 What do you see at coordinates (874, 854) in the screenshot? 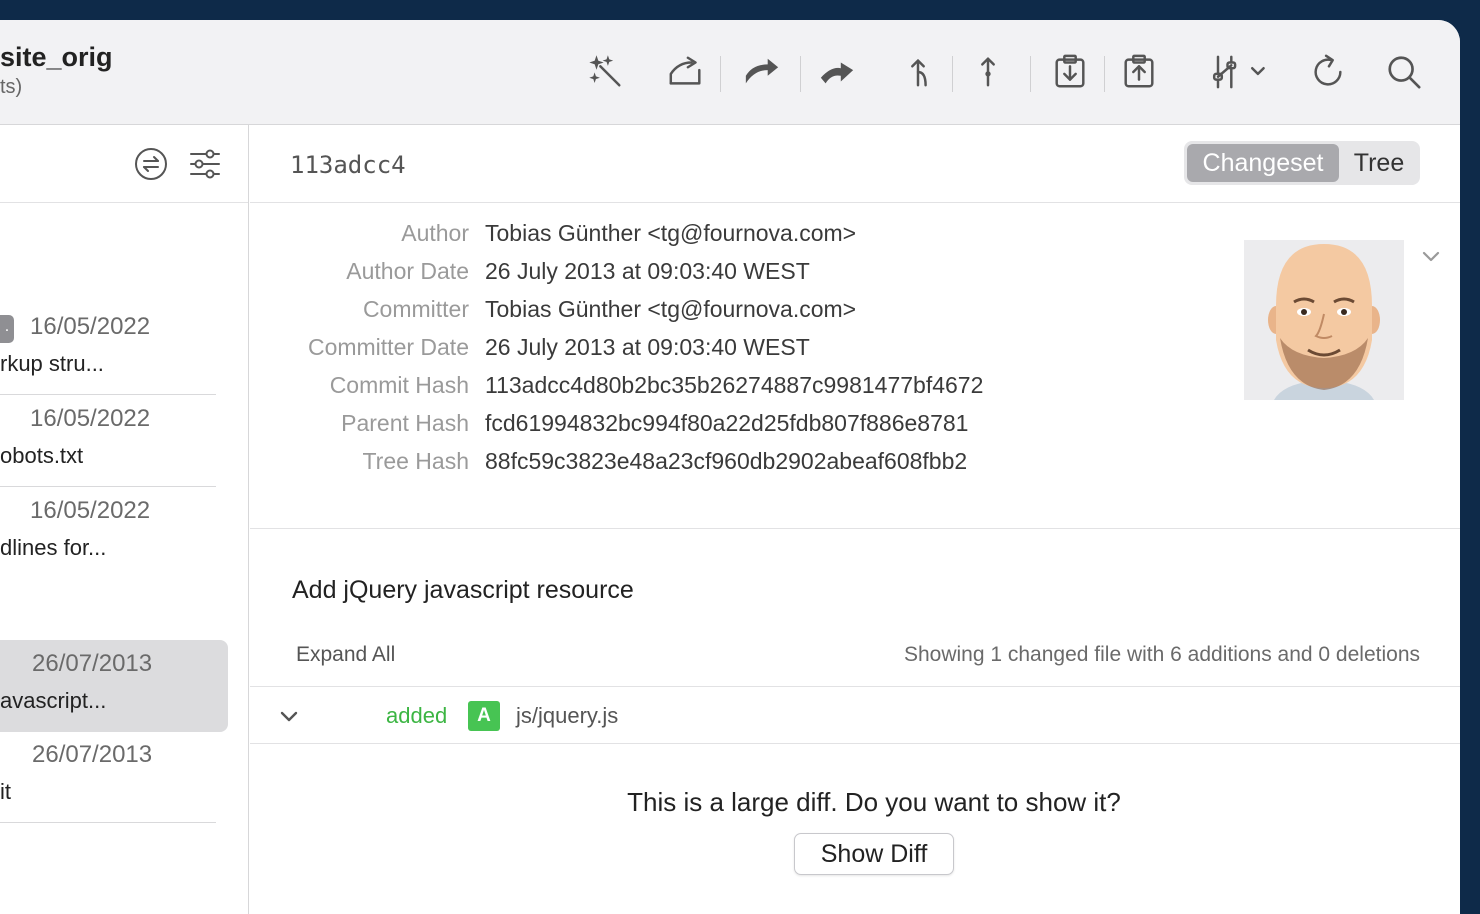
I see `show-diff-button: Show Diff` at bounding box center [874, 854].